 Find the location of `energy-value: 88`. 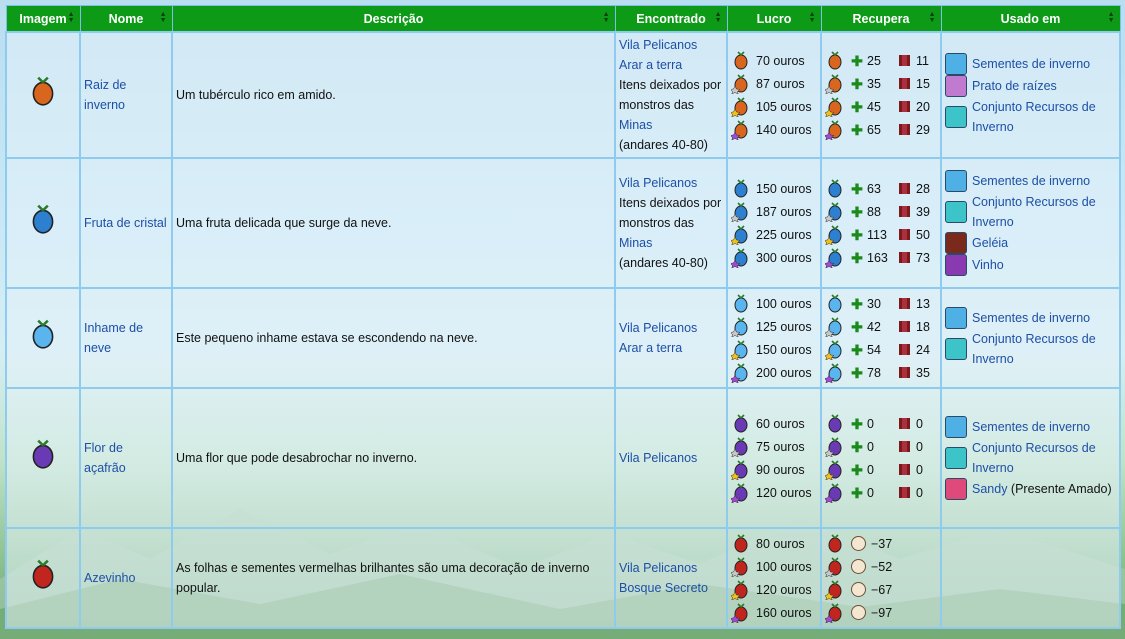

energy-value: 88 is located at coordinates (874, 211).